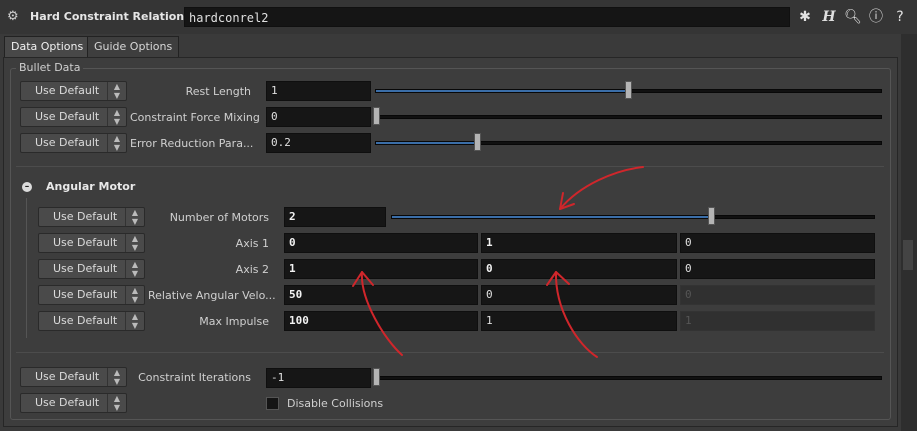 This screenshot has height=431, width=917. What do you see at coordinates (579, 243) in the screenshot?
I see `axis1-y-field: 1` at bounding box center [579, 243].